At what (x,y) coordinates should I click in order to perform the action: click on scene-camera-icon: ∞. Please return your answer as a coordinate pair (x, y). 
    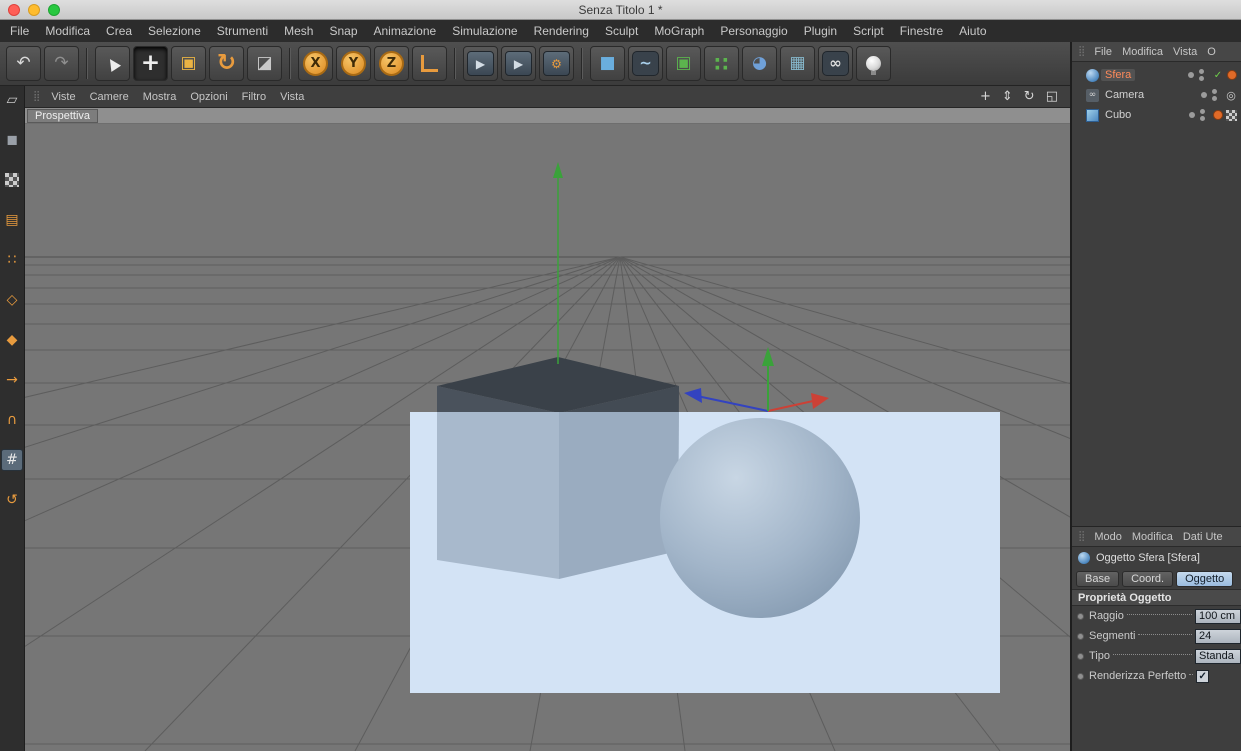
    Looking at the image, I should click on (835, 63).